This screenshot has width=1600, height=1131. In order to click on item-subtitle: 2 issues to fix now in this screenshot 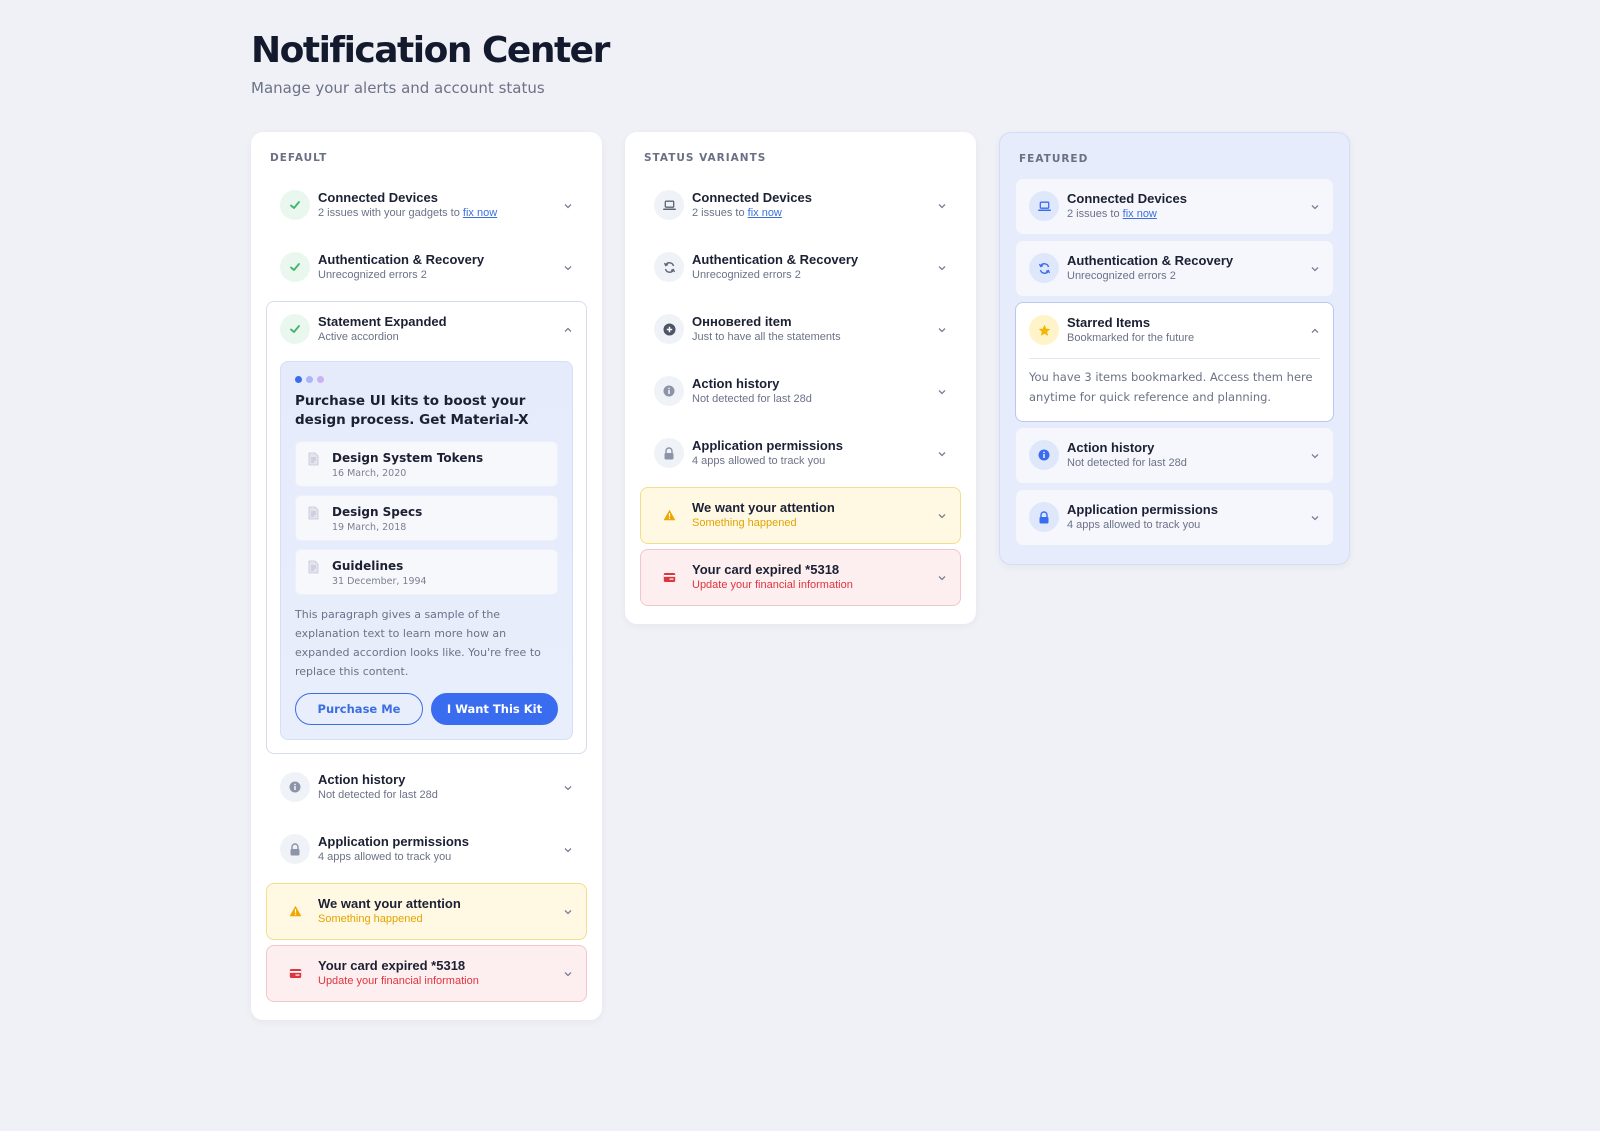, I will do `click(737, 213)`.